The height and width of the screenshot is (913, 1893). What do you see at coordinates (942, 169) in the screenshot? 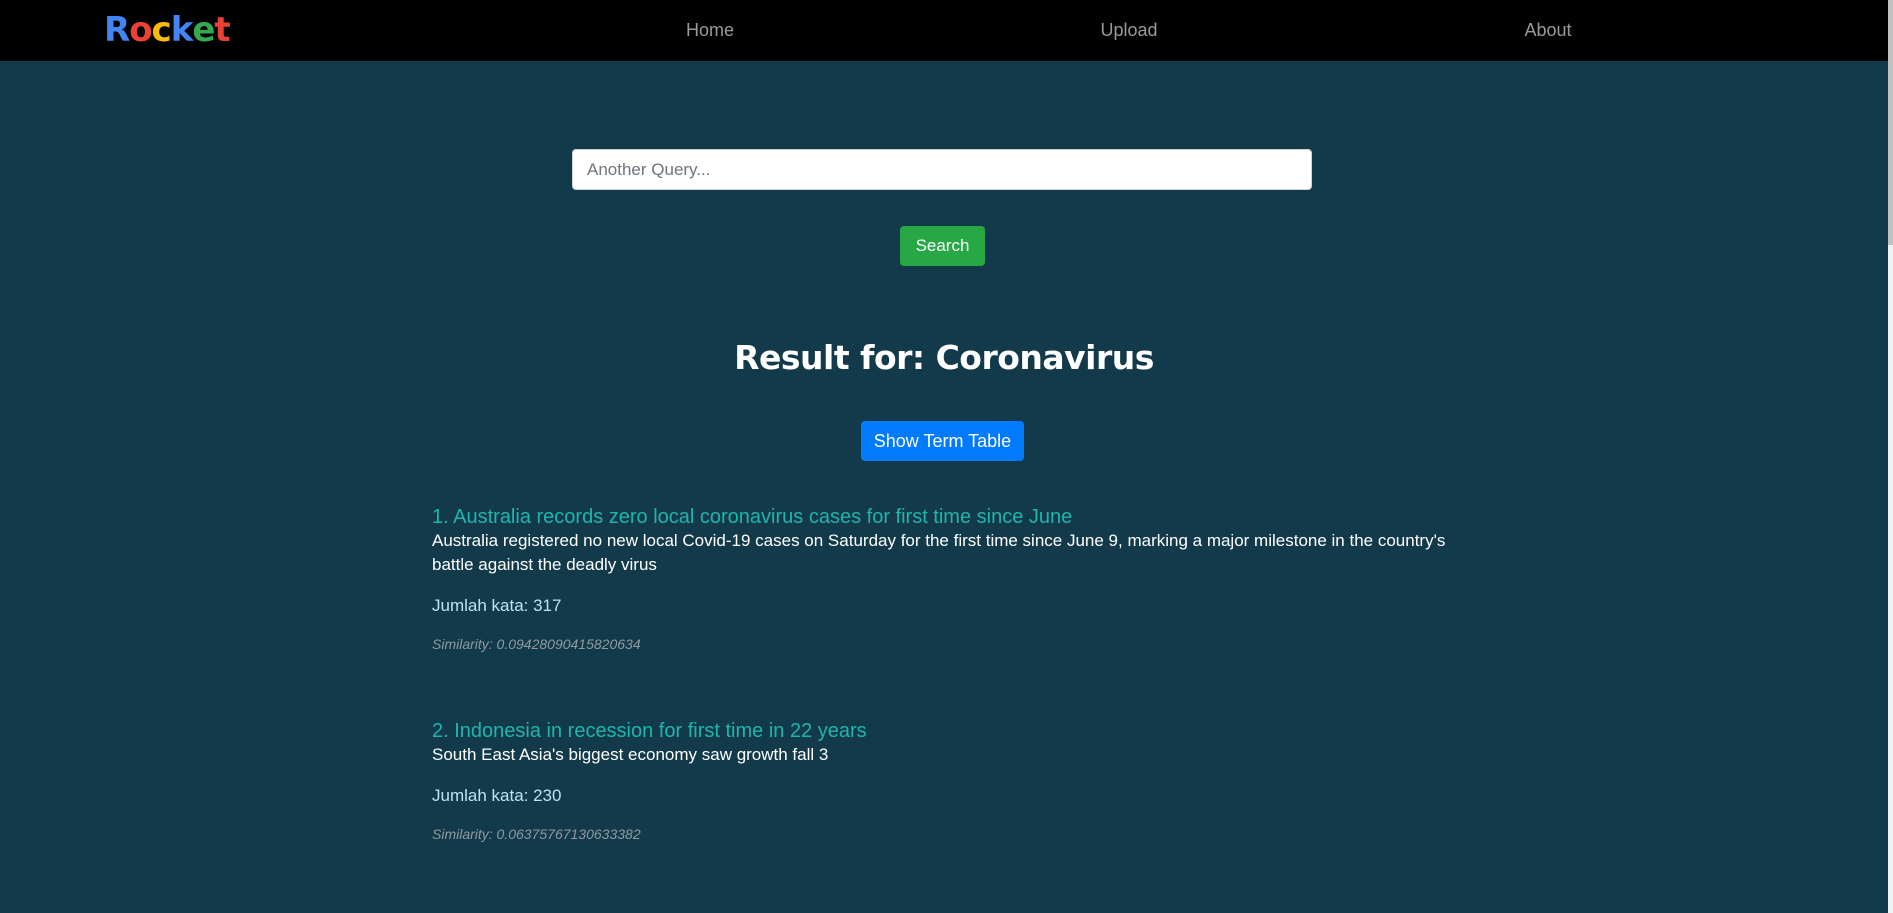
I see `search-input` at bounding box center [942, 169].